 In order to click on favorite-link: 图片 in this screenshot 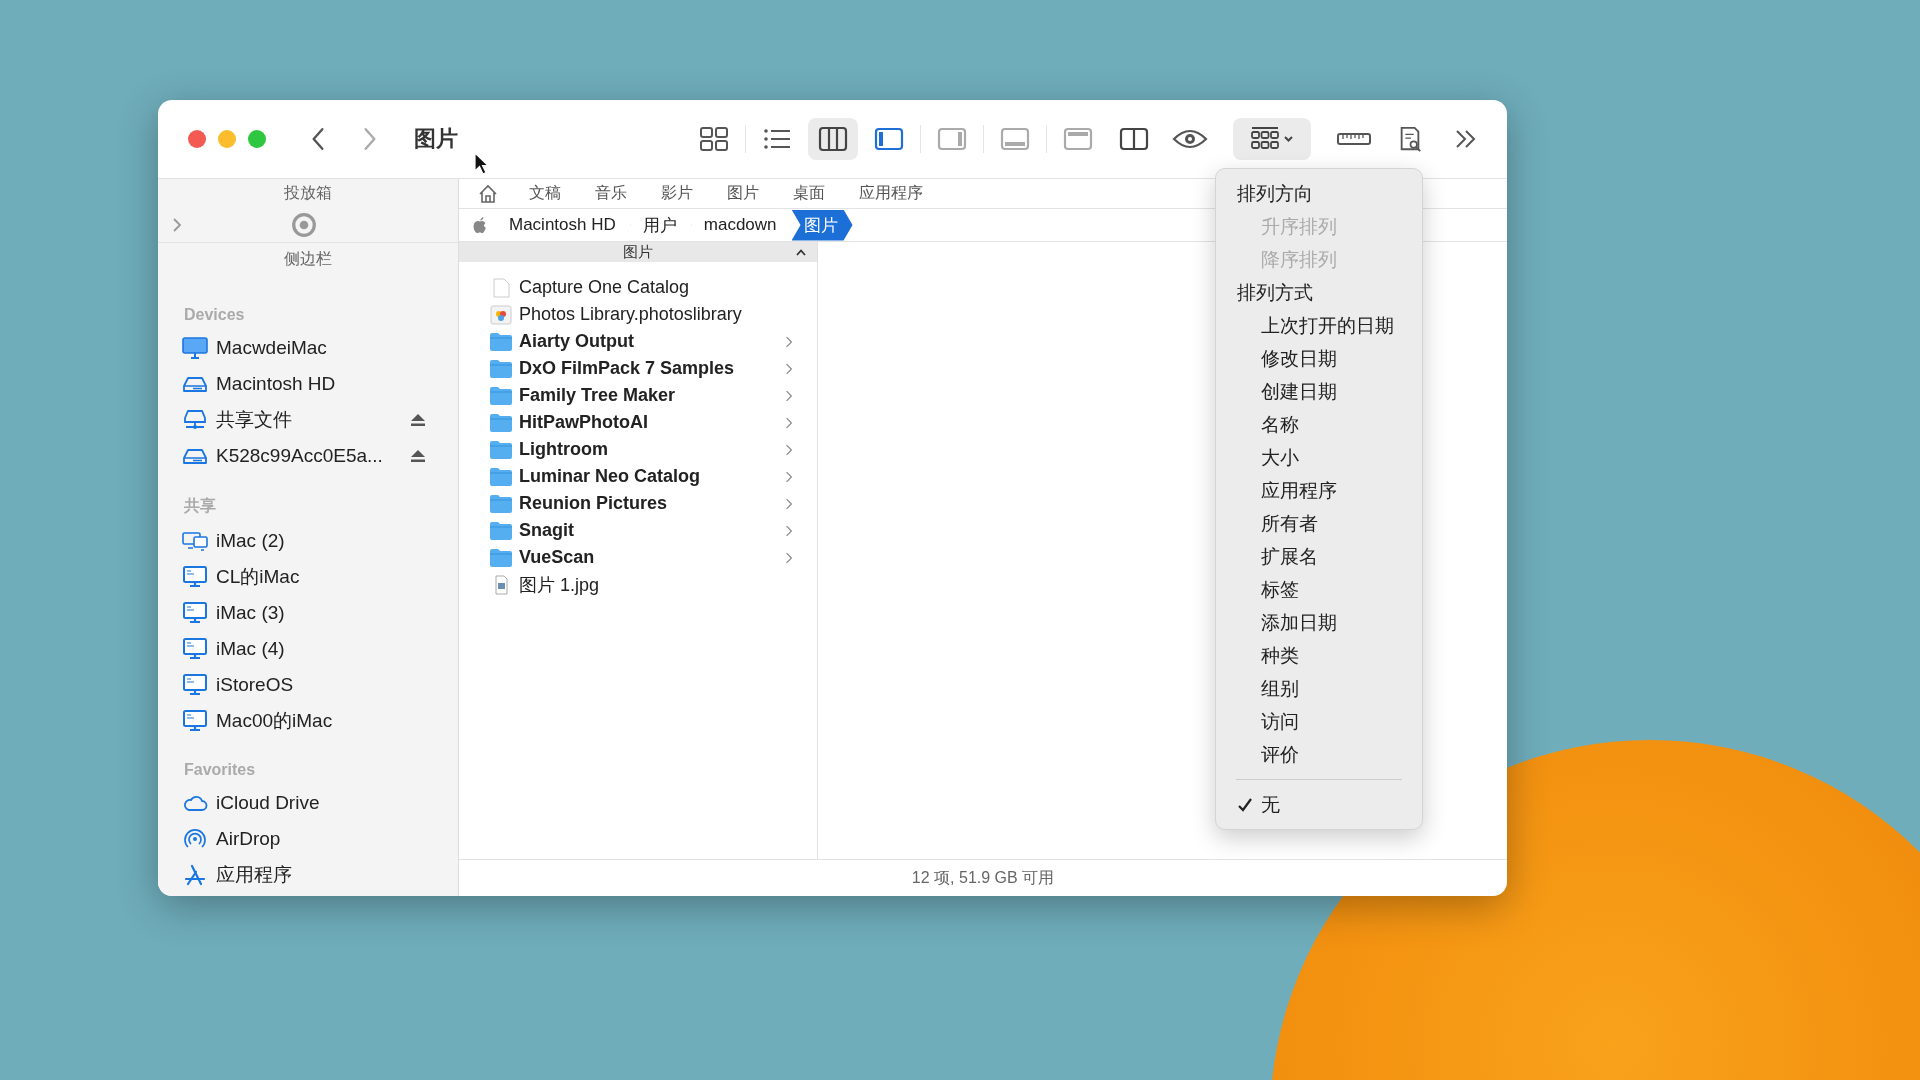, I will do `click(743, 193)`.